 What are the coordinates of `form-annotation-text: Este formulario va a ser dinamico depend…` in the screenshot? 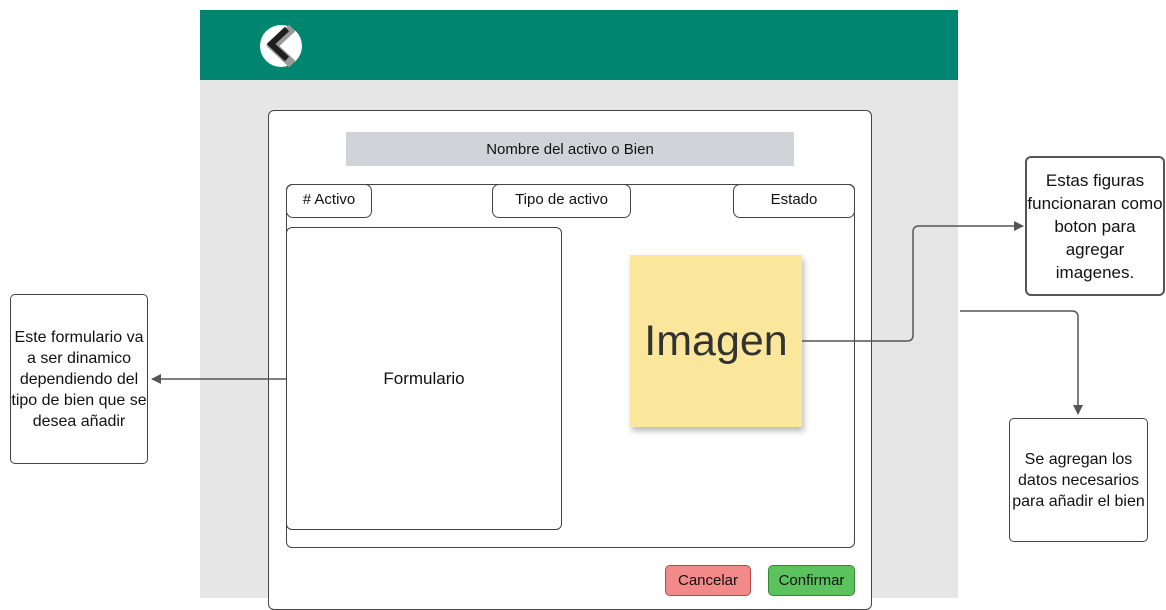 It's located at (79, 379).